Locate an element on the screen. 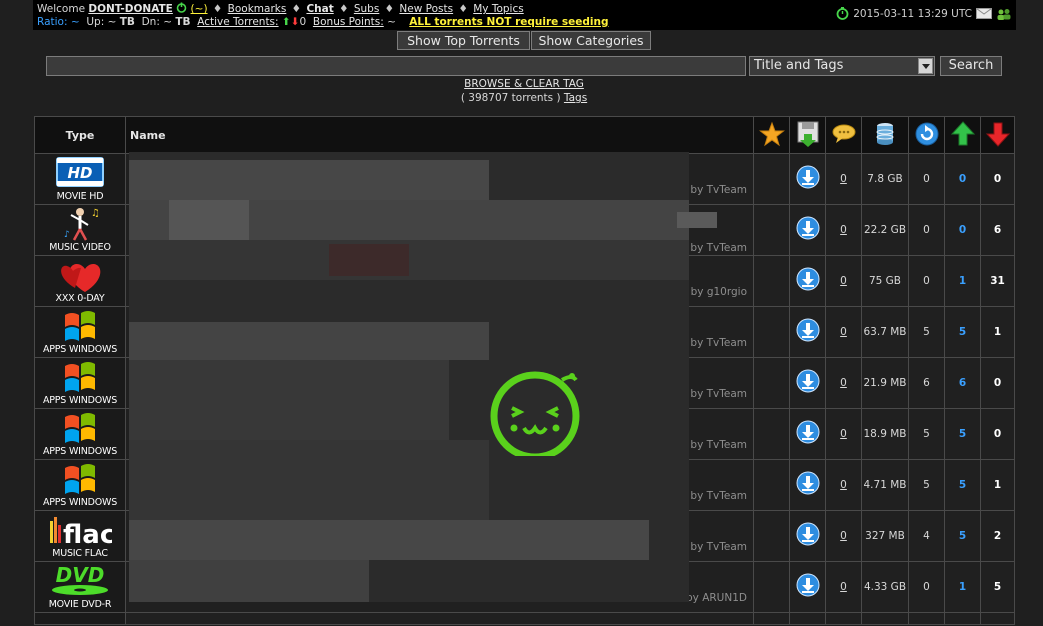 The image size is (1043, 626). dvd-icon: DVD is located at coordinates (80, 581).